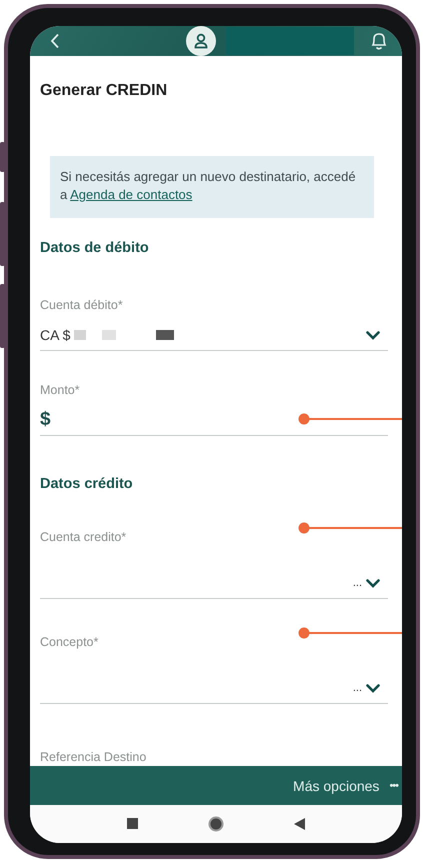  I want to click on back-triangle-icon, so click(299, 824).